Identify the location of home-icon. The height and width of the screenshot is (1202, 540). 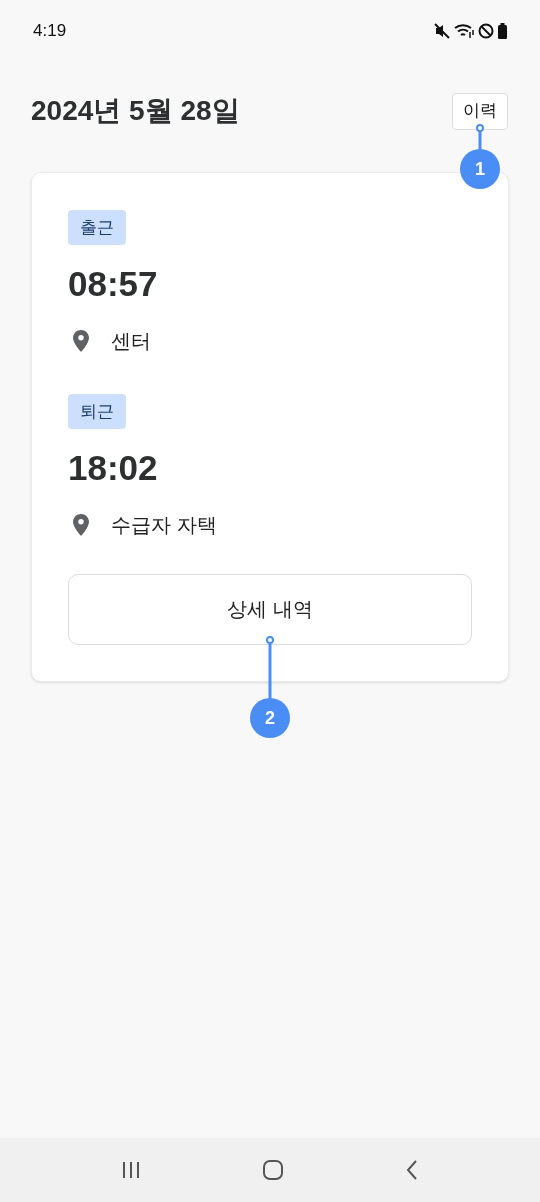
(273, 1170).